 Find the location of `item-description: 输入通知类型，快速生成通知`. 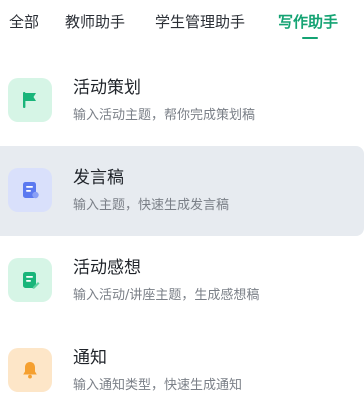

item-description: 输入通知类型，快速生成通知 is located at coordinates (158, 385).